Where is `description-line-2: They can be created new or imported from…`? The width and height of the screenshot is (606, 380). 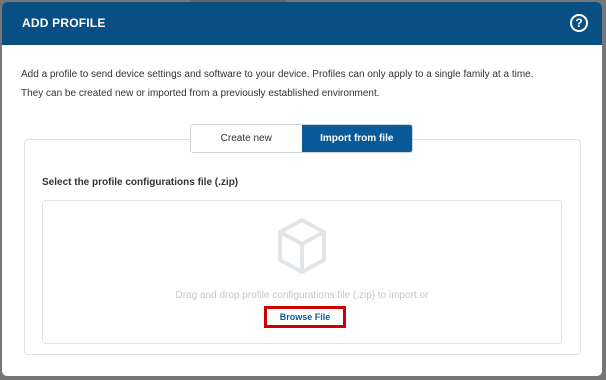
description-line-2: They can be created new or imported from… is located at coordinates (200, 93).